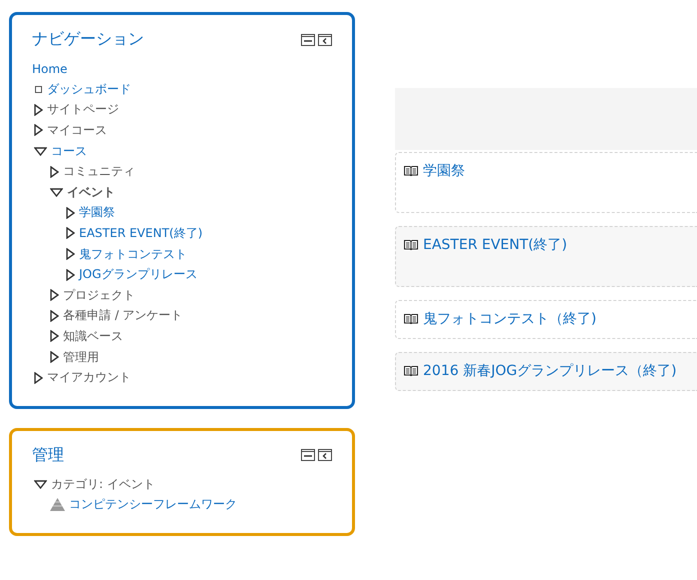 This screenshot has height=580, width=697. What do you see at coordinates (89, 89) in the screenshot?
I see `tree-item: ダッシュボード` at bounding box center [89, 89].